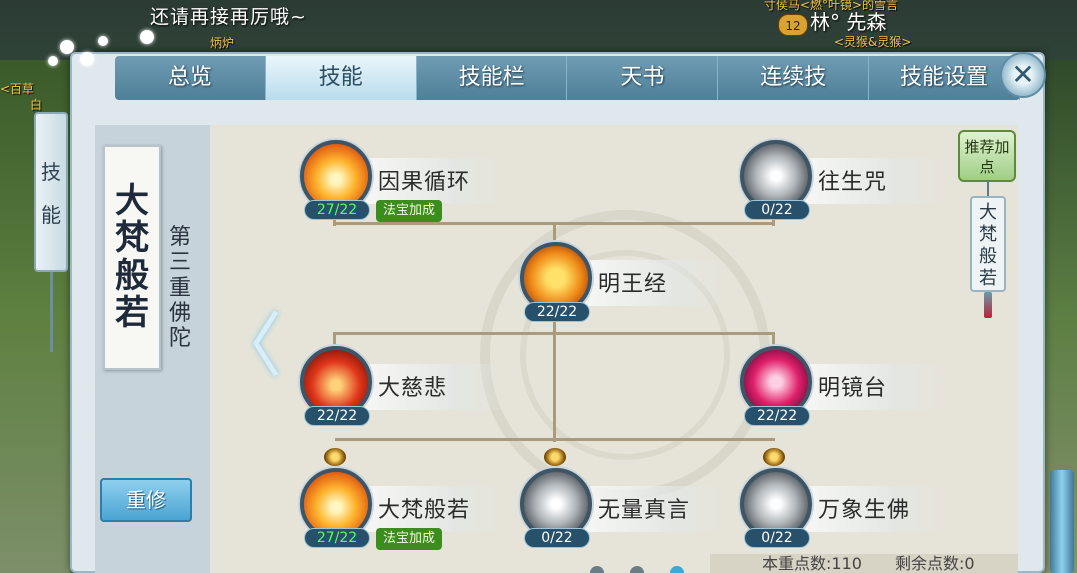 Image resolution: width=1077 pixels, height=573 pixels. What do you see at coordinates (633, 284) in the screenshot?
I see `skill-name: 明王经` at bounding box center [633, 284].